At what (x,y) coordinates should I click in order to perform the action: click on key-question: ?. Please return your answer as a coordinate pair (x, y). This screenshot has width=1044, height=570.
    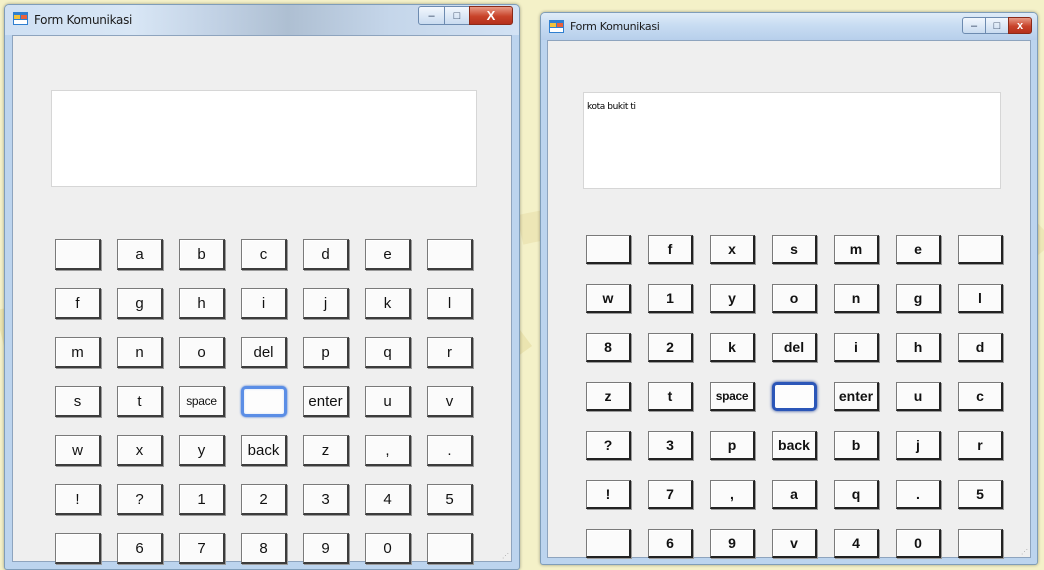
    Looking at the image, I should click on (140, 499).